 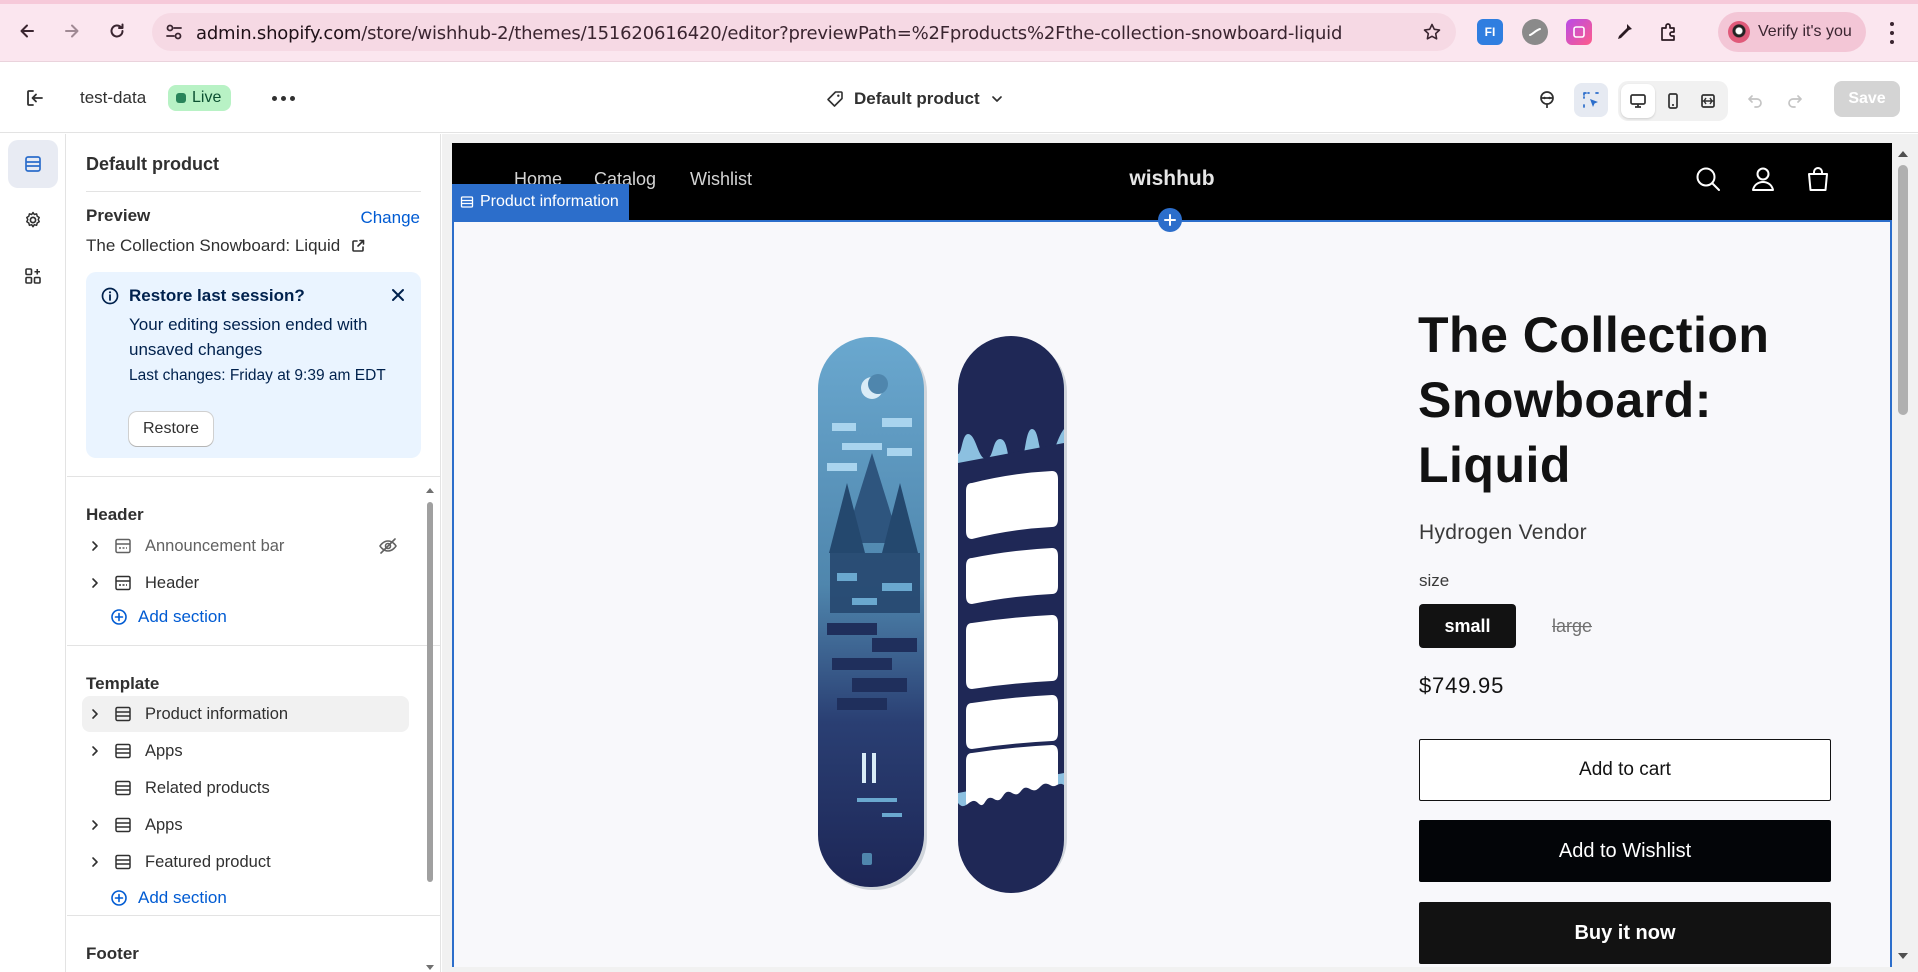 I want to click on bookmark-star-icon, so click(x=1432, y=32).